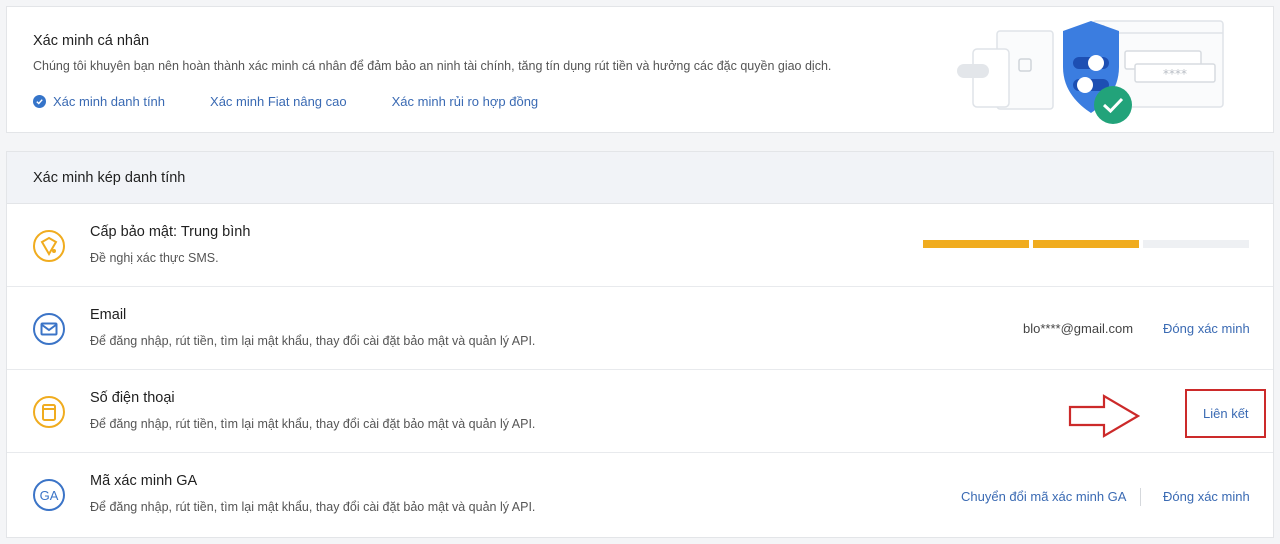 The image size is (1280, 544). Describe the element at coordinates (1206, 328) in the screenshot. I see `email-close-verification-button: Đóng xác minh` at that location.